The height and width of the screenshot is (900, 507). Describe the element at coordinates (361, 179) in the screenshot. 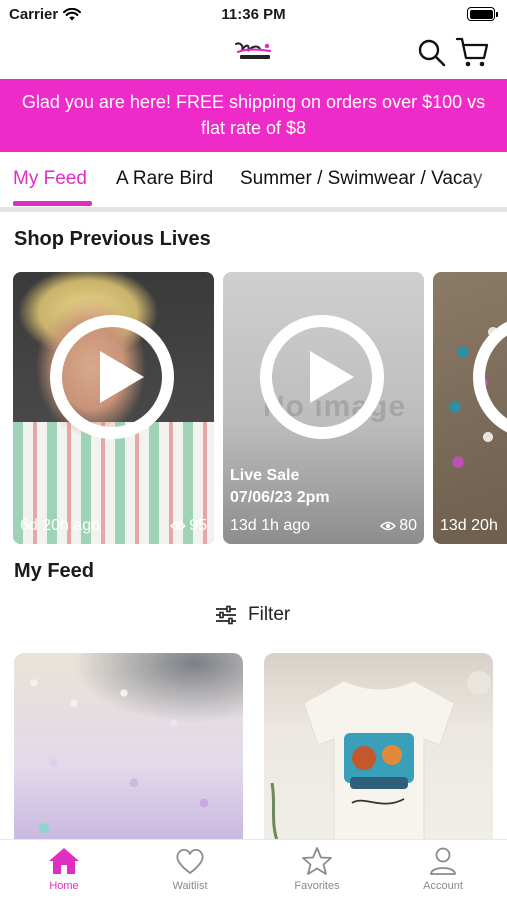

I see `tab-summer-swimwear: Summer / Swimwear / Vacay` at that location.